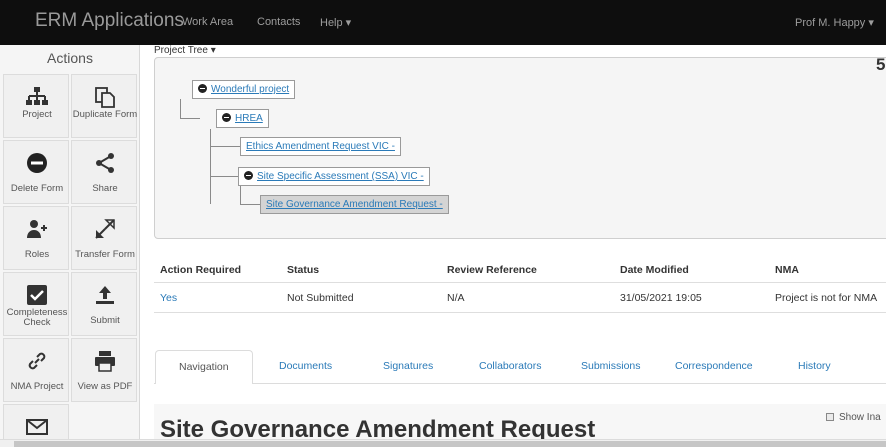 The image size is (886, 447). I want to click on transfer-icon, so click(105, 229).